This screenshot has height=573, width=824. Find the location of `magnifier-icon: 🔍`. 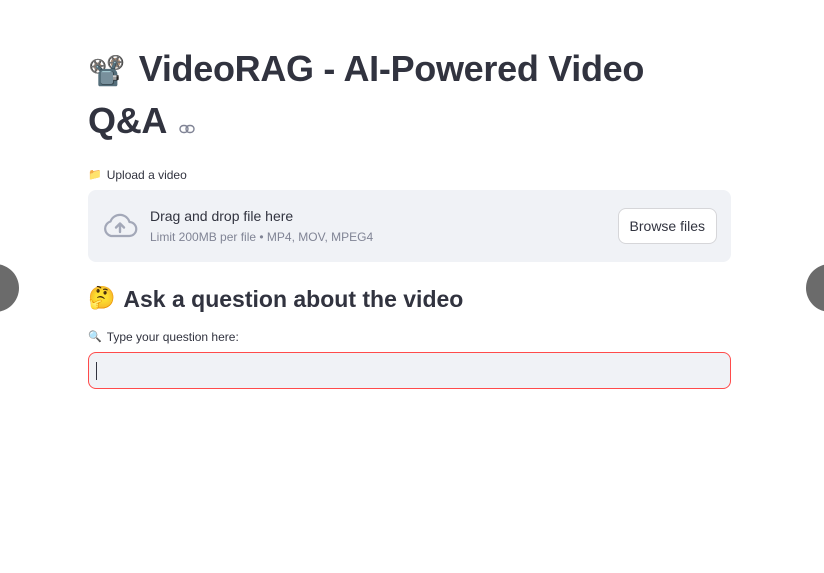

magnifier-icon: 🔍 is located at coordinates (95, 336).